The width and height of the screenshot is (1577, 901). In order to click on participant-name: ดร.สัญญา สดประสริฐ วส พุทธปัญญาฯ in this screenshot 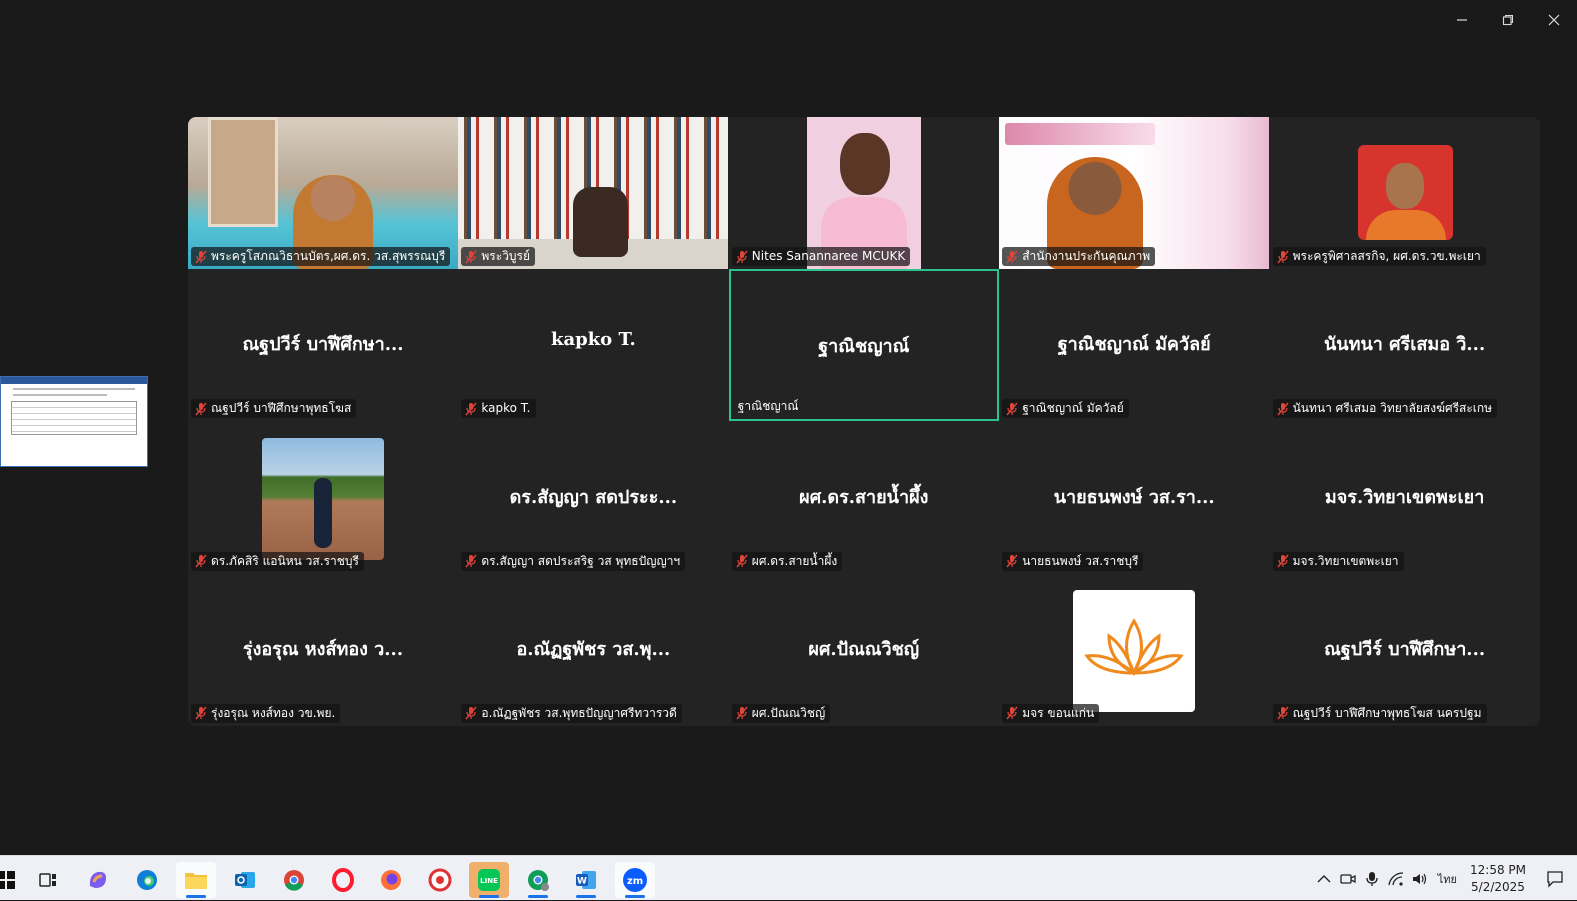, I will do `click(581, 560)`.